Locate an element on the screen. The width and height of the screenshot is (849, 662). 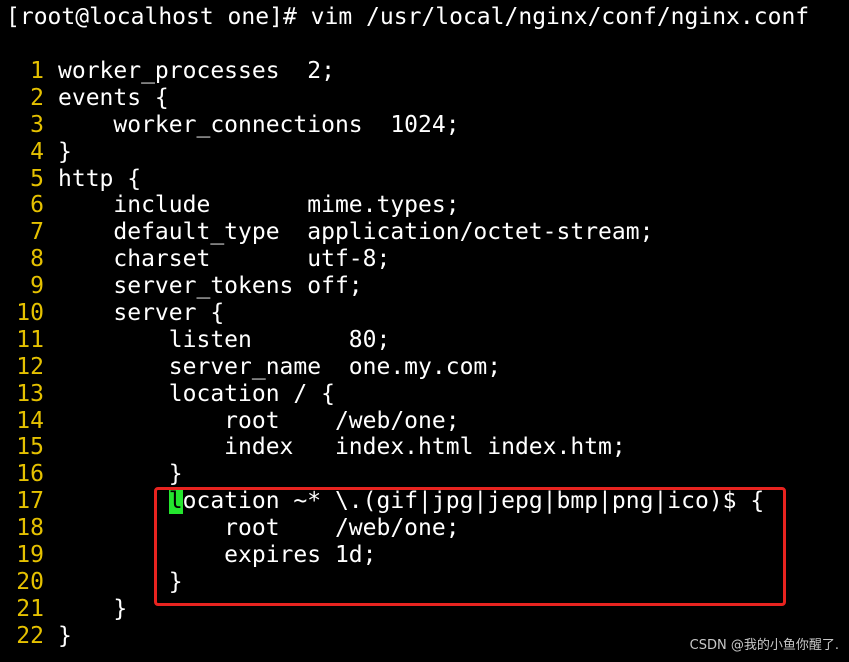
line-text: server_name one.my.com; is located at coordinates (280, 366).